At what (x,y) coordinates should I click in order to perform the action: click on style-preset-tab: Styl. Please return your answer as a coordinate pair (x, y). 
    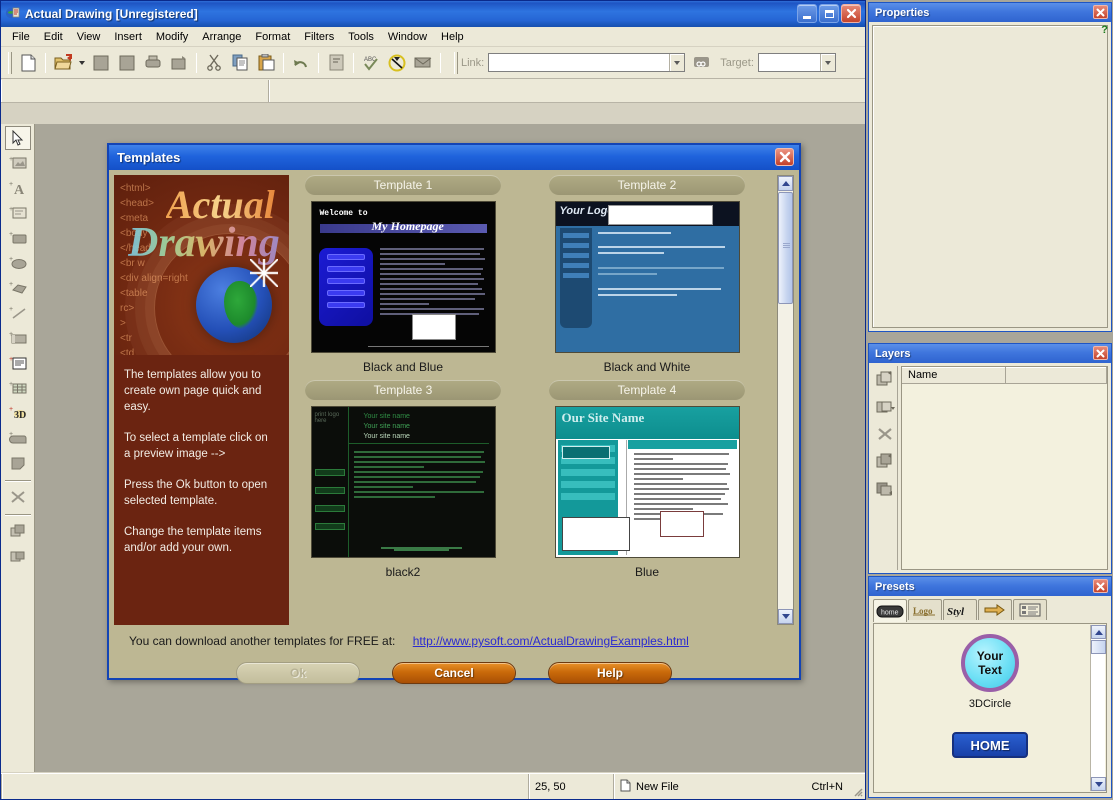
    Looking at the image, I should click on (960, 609).